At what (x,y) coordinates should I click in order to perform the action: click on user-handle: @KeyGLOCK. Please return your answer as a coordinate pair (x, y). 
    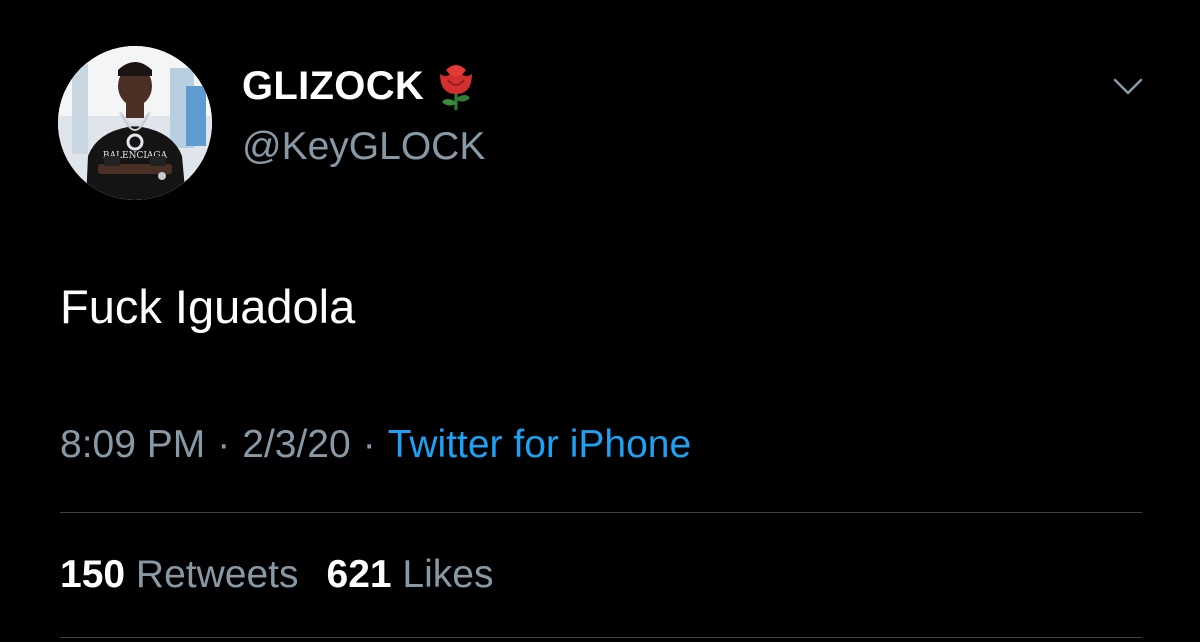
    Looking at the image, I should click on (363, 147).